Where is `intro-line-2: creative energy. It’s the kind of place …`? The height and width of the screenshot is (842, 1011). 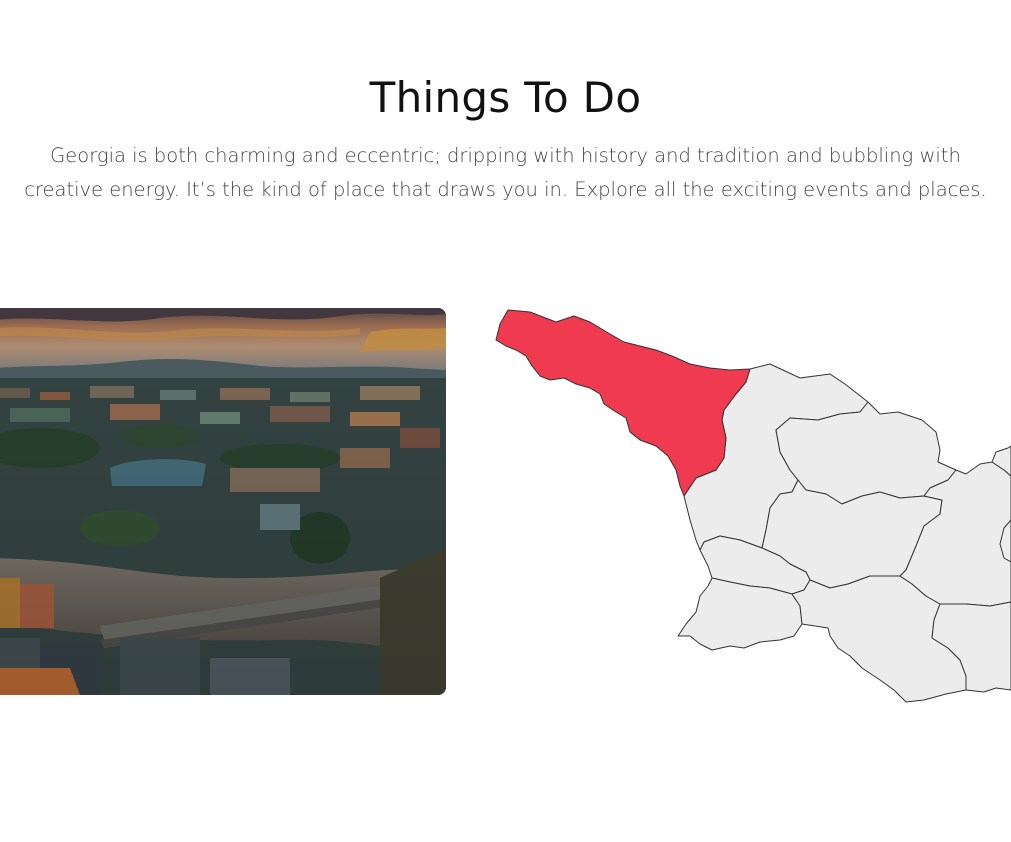 intro-line-2: creative energy. It’s the kind of place … is located at coordinates (505, 189).